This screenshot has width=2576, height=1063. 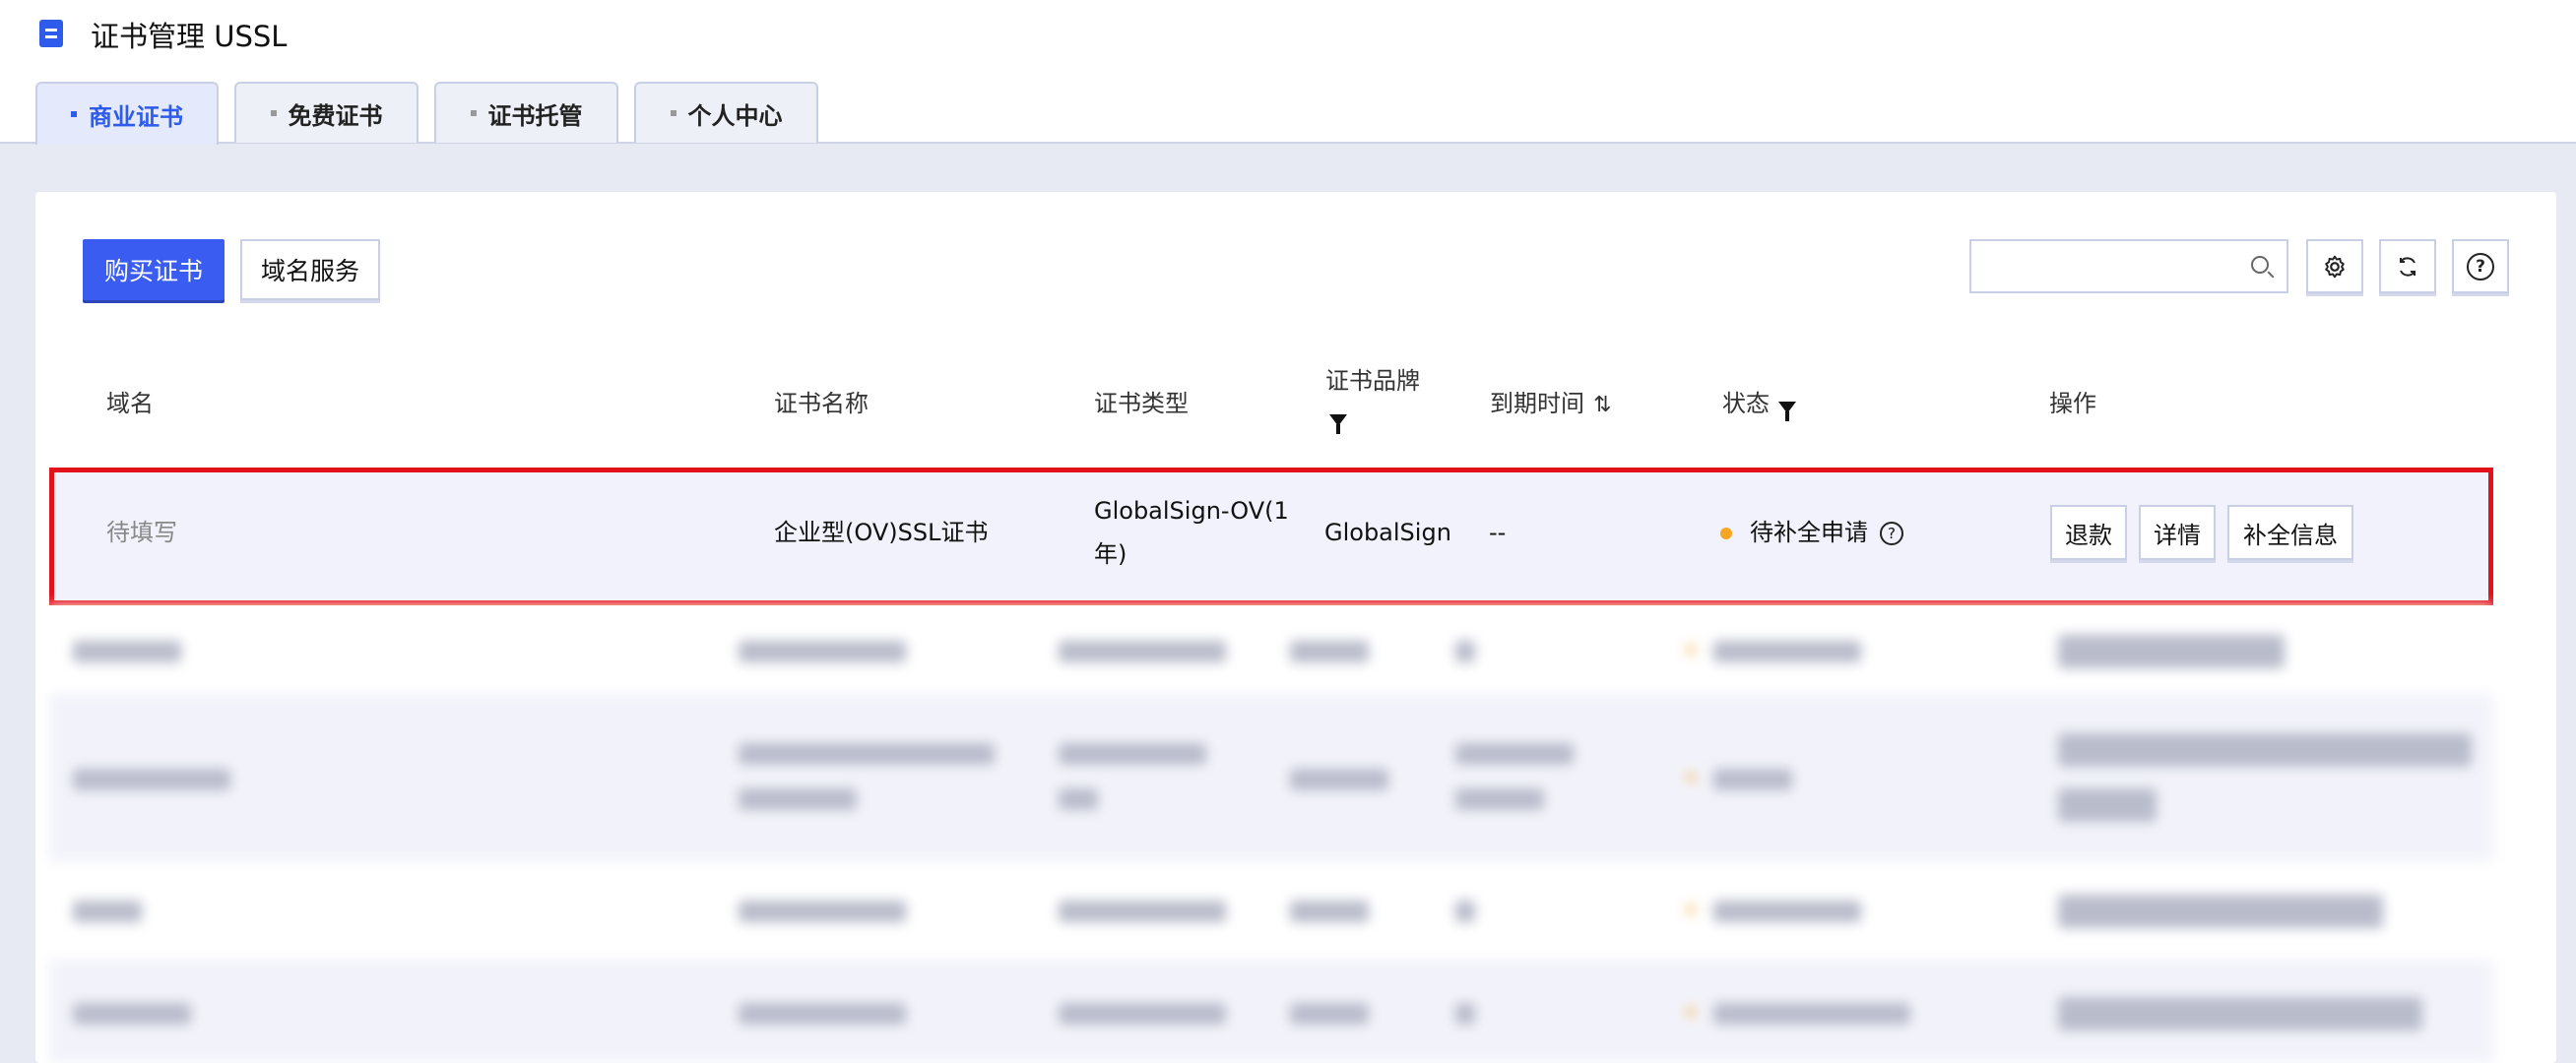 What do you see at coordinates (2177, 532) in the screenshot?
I see `details-button: 详情` at bounding box center [2177, 532].